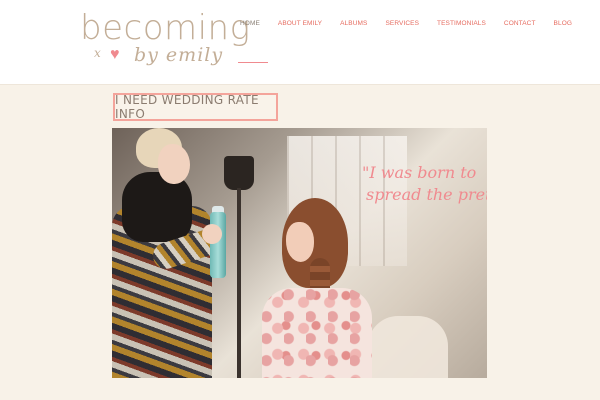 The image size is (600, 400). I want to click on nav-home: HOME, so click(250, 27).